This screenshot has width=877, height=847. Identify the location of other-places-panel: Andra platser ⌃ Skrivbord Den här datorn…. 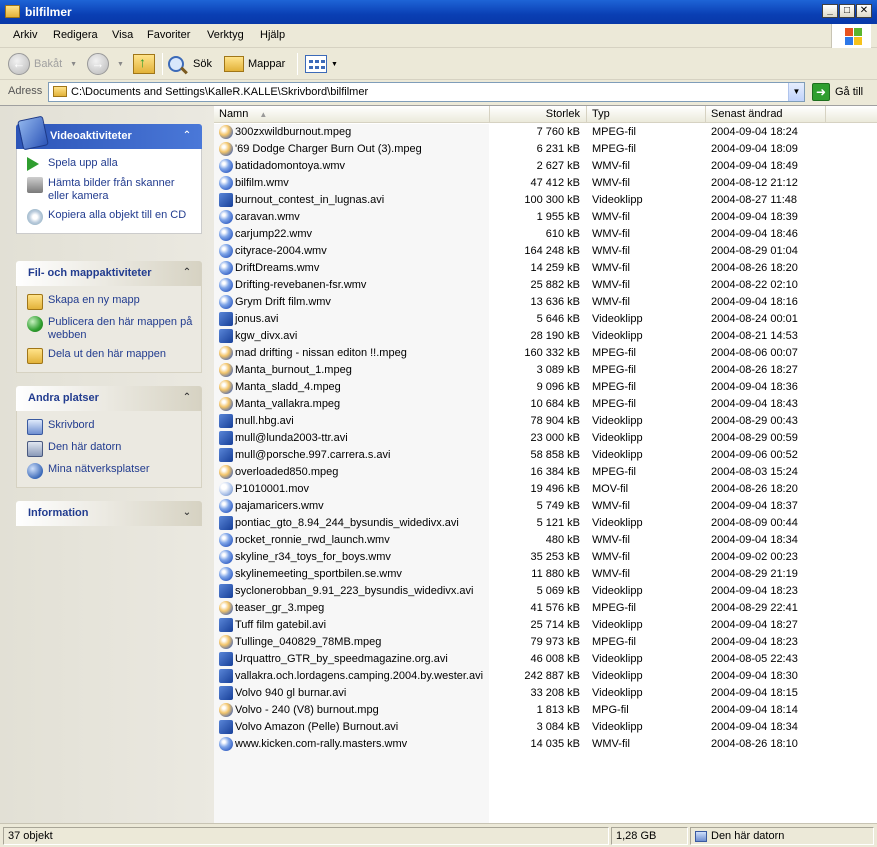
(109, 437).